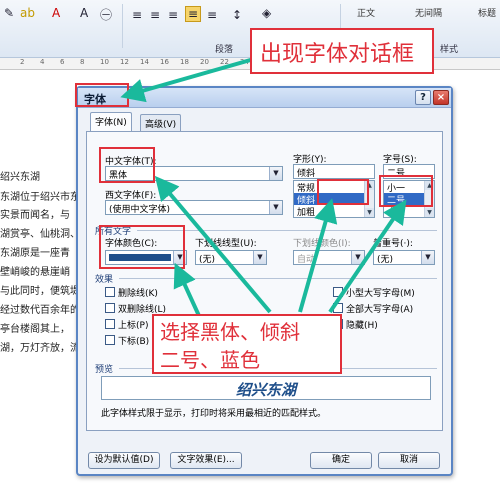 Image resolution: width=500 pixels, height=485 pixels. I want to click on arrow-to-chinese-font, so click(213, 244).